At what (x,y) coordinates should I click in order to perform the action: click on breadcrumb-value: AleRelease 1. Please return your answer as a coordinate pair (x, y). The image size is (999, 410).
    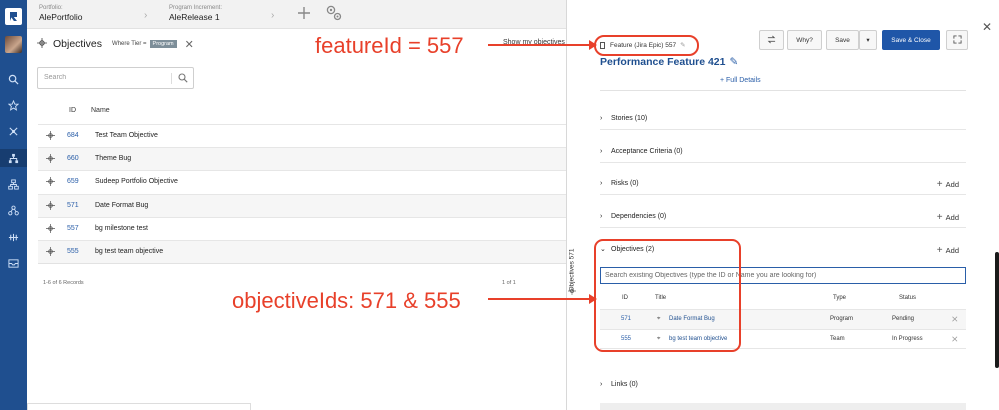
    Looking at the image, I should click on (194, 17).